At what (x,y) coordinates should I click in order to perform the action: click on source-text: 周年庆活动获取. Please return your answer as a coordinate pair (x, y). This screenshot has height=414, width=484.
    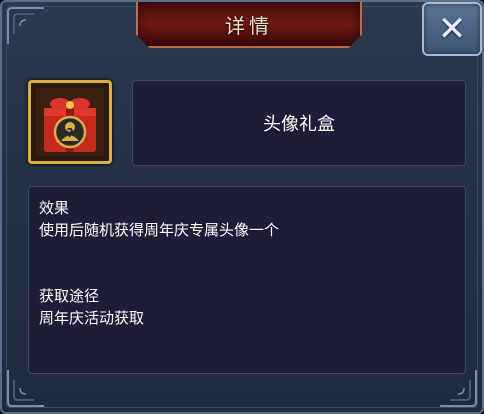
    Looking at the image, I should click on (92, 318).